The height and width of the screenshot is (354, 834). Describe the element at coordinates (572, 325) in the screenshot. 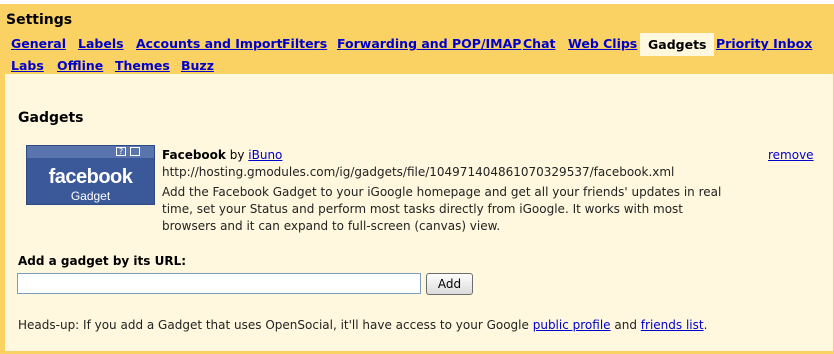

I see `public-profile-link: public profile` at that location.